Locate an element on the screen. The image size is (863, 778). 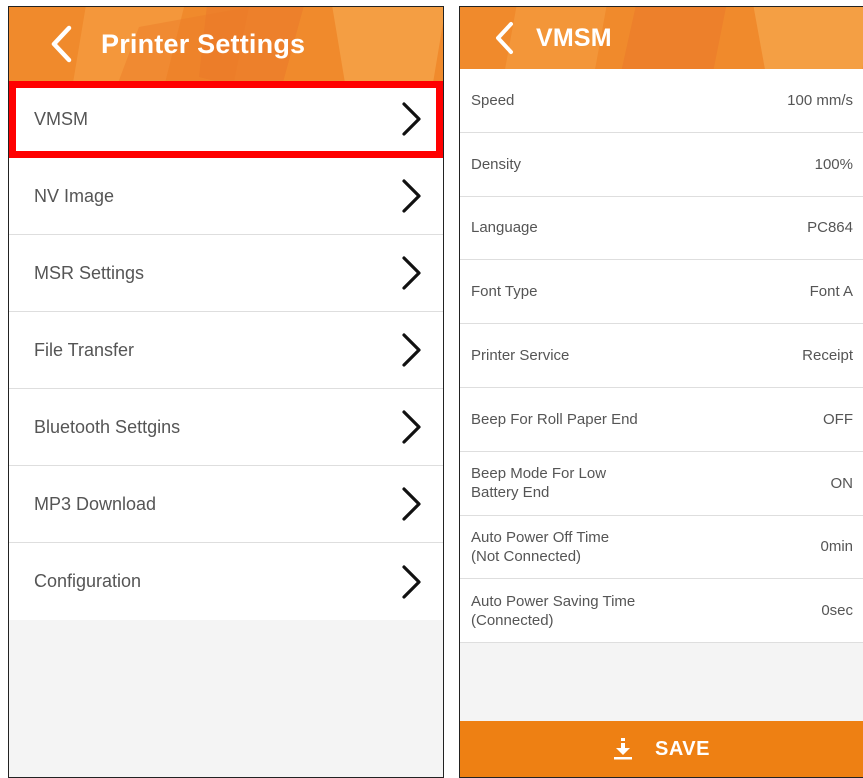
setting-value: ON is located at coordinates (842, 483).